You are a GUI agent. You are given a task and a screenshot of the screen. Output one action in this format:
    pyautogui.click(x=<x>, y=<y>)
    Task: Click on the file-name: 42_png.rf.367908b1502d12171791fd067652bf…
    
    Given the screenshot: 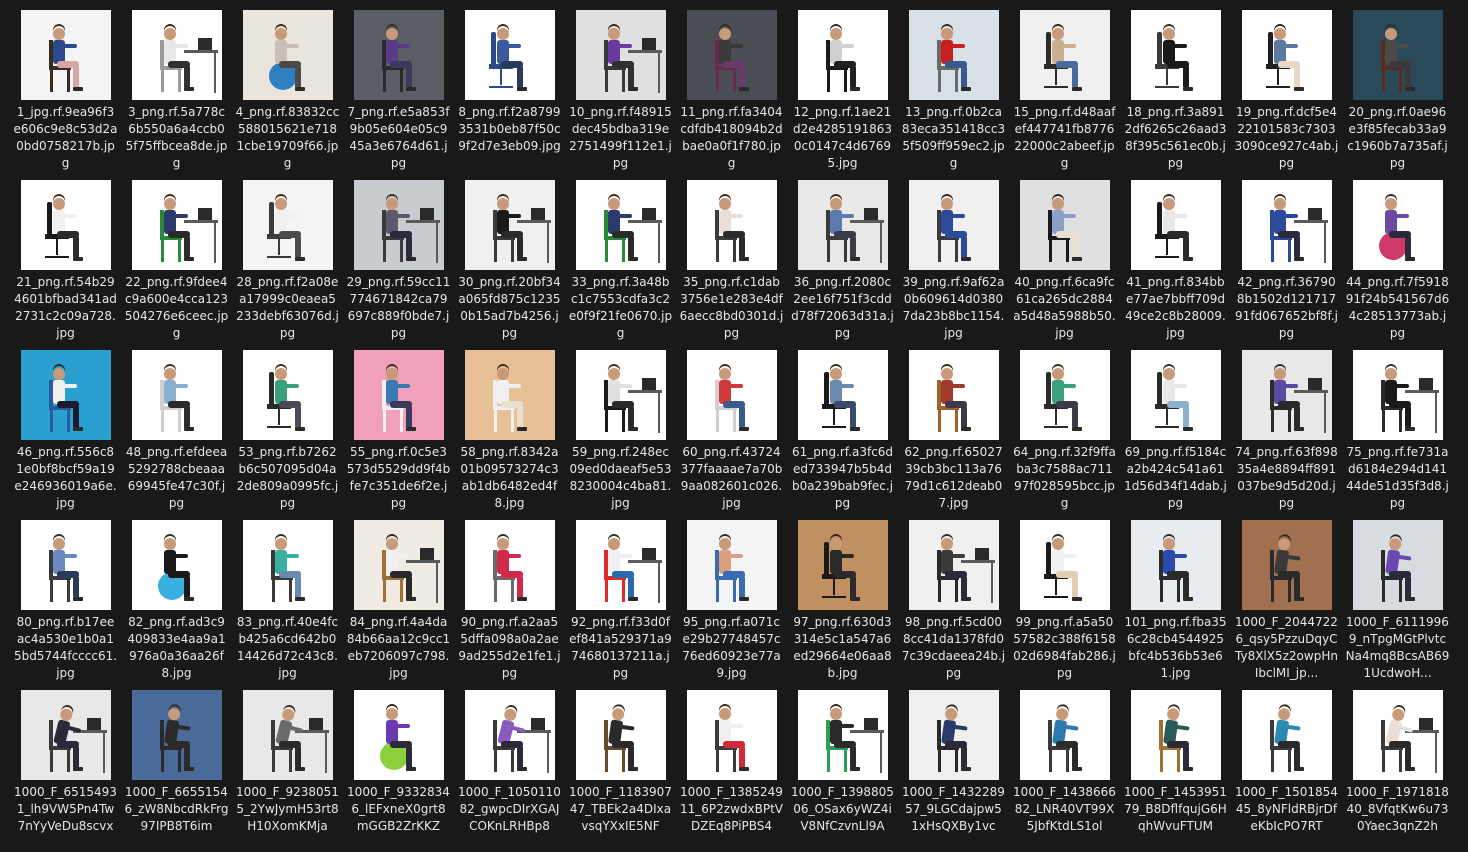 What is the action you would take?
    pyautogui.click(x=1287, y=308)
    